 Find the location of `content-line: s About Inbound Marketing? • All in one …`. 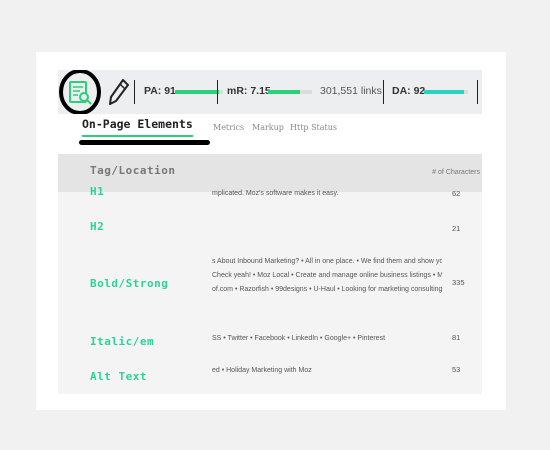

content-line: s About Inbound Marketing? • All in one … is located at coordinates (327, 261).